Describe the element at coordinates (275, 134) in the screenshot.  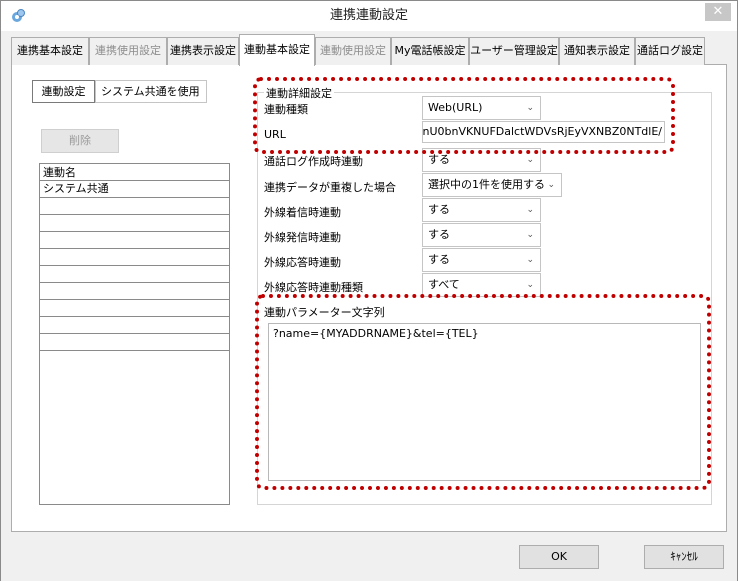
I see `url-label: URL` at that location.